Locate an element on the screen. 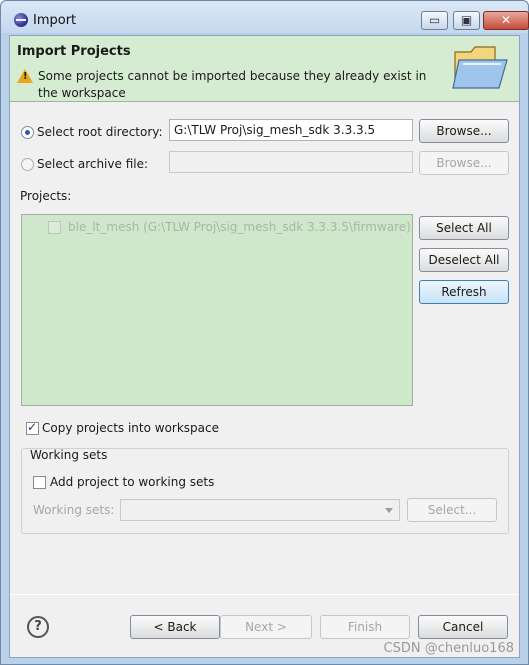 The image size is (529, 665). warning-icon: ! is located at coordinates (25, 76).